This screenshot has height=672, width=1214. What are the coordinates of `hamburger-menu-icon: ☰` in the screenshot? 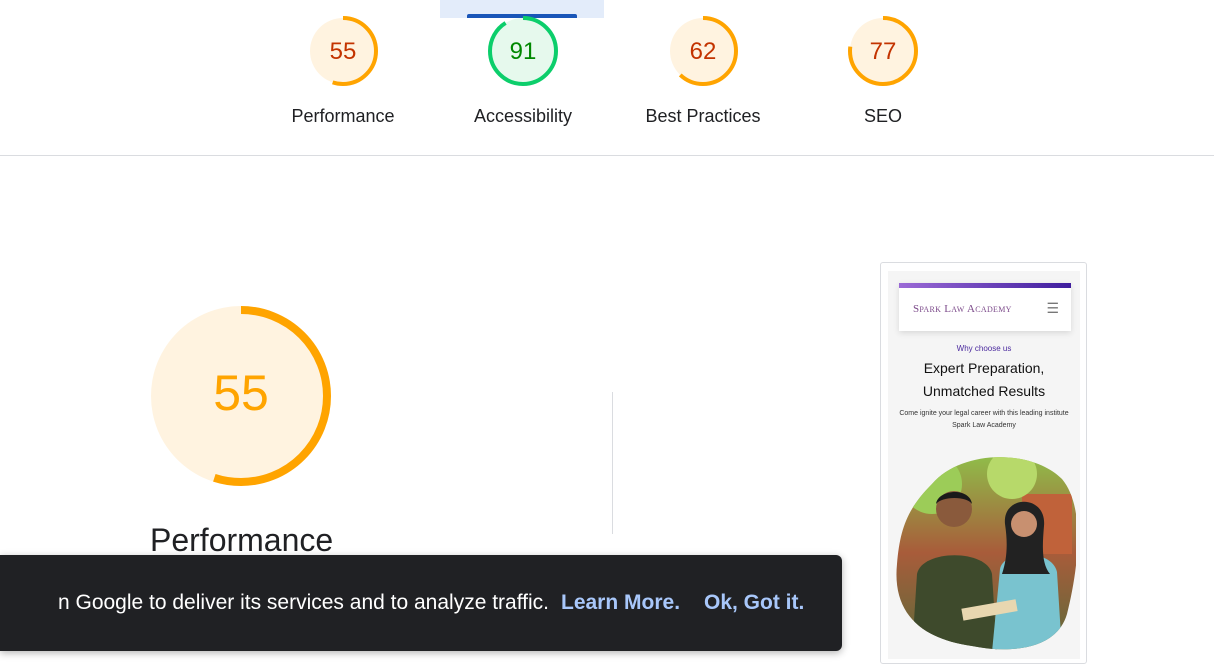 It's located at (1052, 308).